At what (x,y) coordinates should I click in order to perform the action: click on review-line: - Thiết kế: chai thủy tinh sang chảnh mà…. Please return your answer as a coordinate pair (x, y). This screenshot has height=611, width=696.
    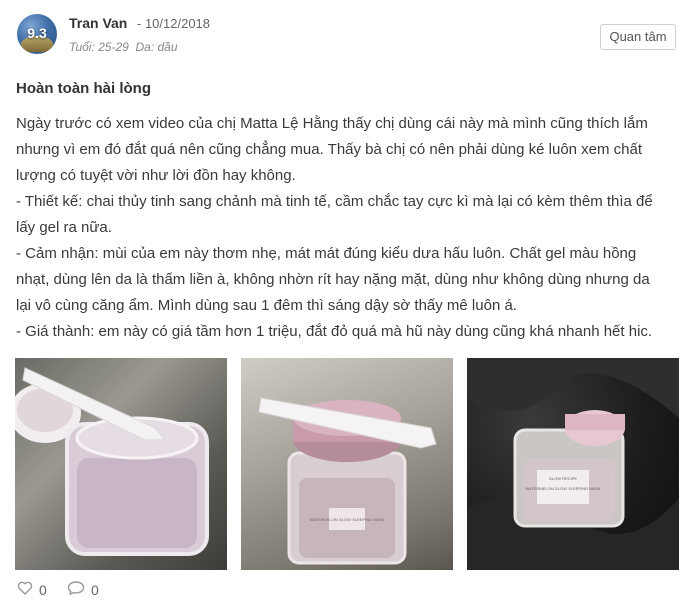
    Looking at the image, I should click on (334, 201).